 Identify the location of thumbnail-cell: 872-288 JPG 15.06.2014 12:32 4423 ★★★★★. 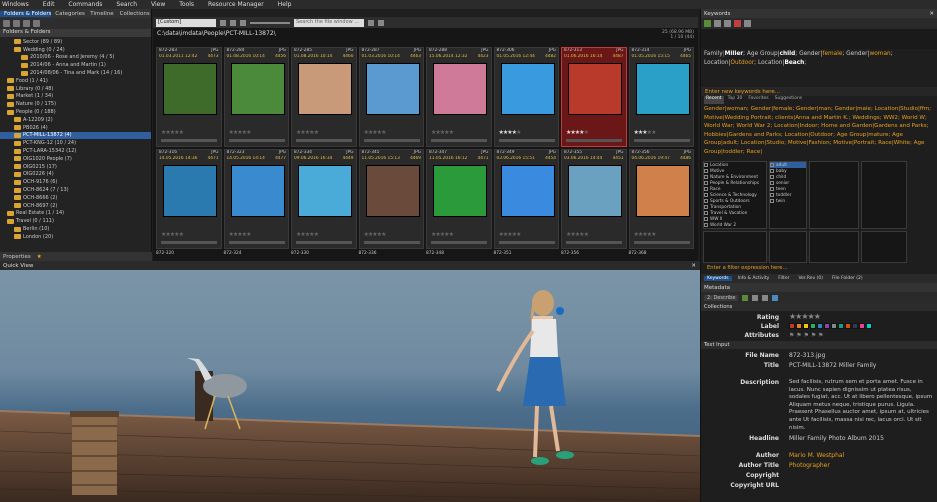
(459, 97).